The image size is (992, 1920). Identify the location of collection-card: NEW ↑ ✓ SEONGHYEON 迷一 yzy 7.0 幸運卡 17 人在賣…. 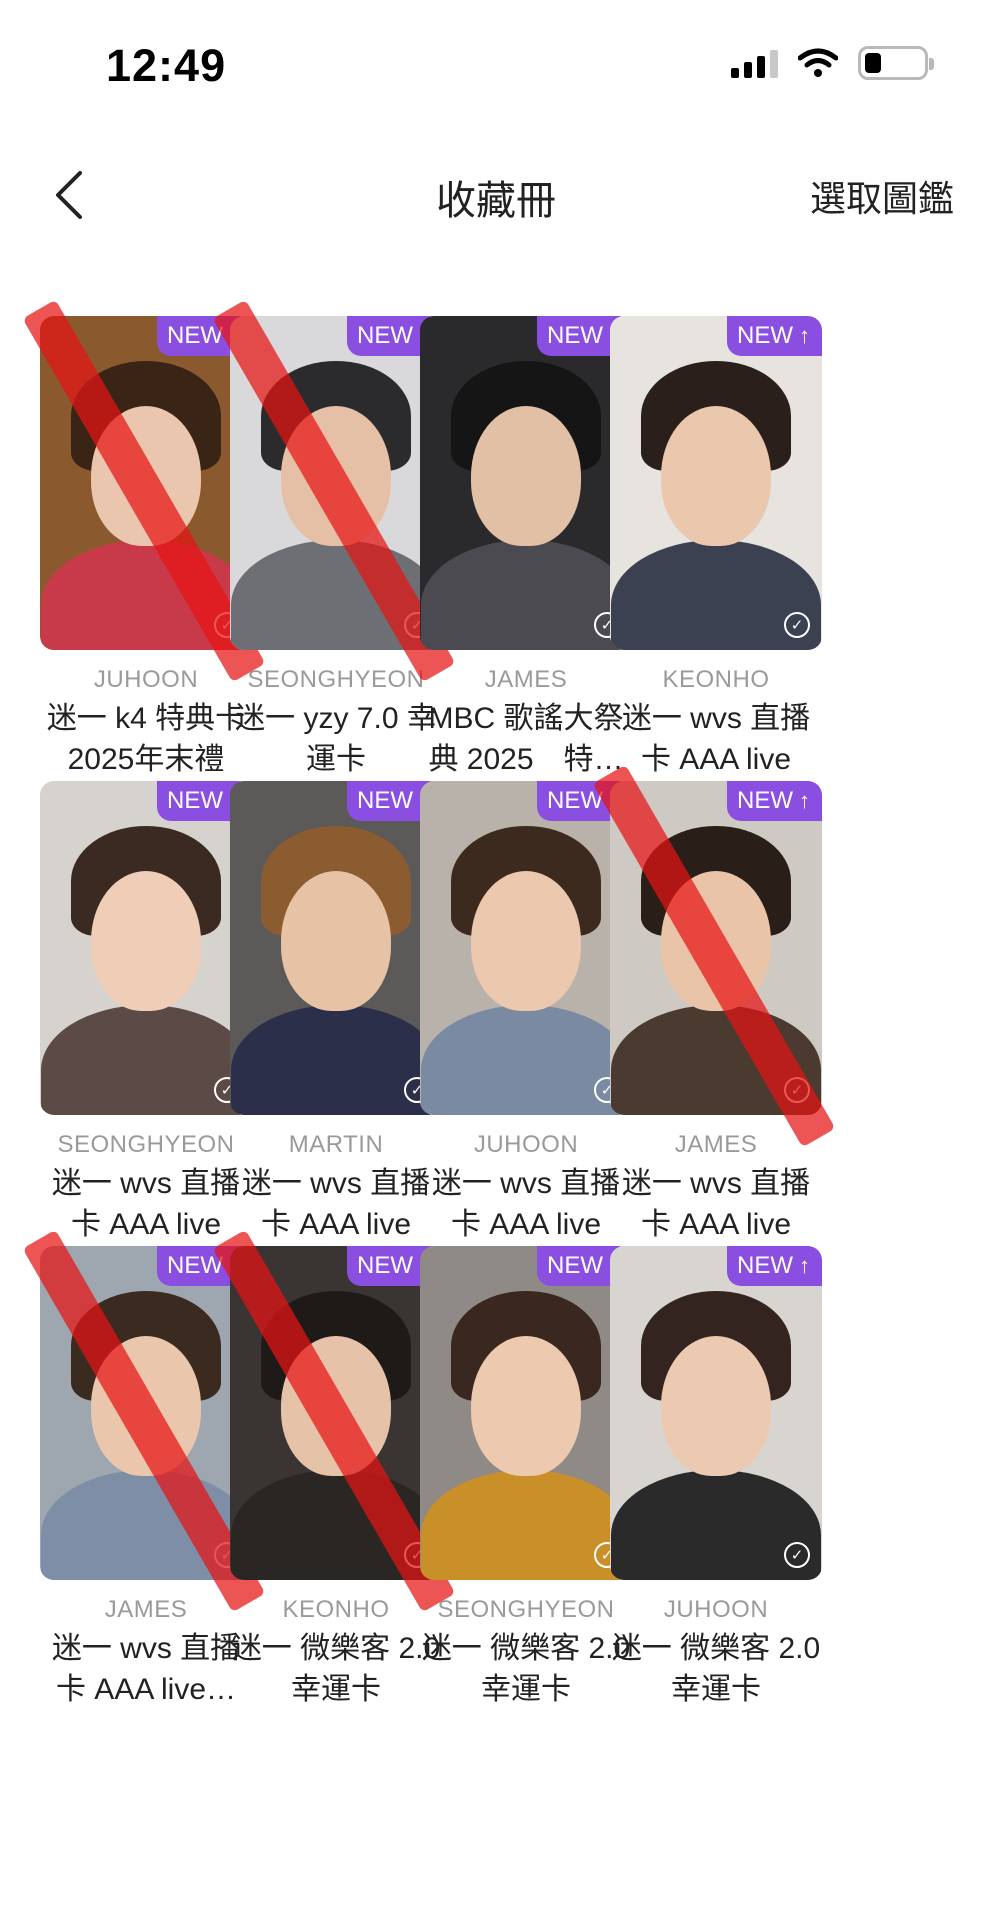
(334, 575).